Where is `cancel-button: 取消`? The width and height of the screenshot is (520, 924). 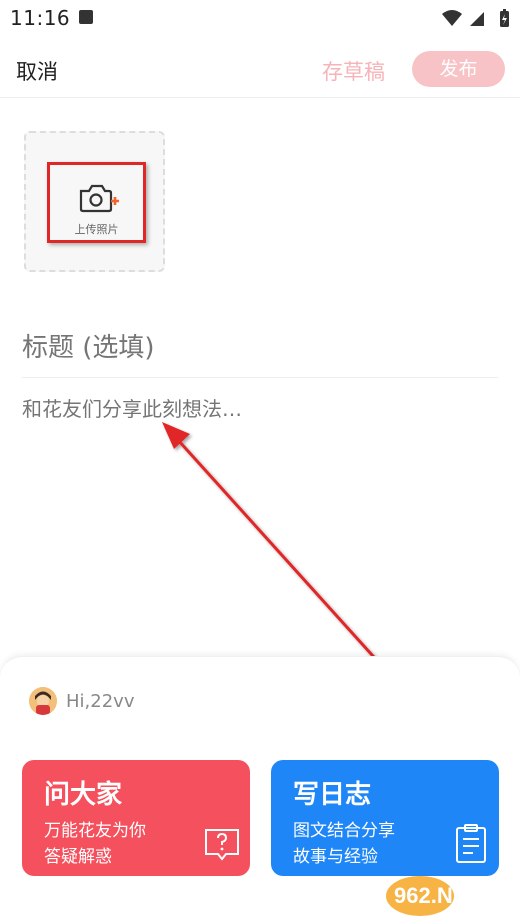 cancel-button: 取消 is located at coordinates (37, 71).